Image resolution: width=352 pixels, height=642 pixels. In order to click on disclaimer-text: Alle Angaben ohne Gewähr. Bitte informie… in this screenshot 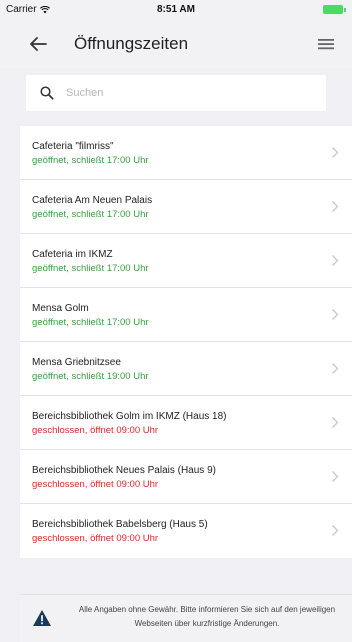, I will do `click(207, 616)`.